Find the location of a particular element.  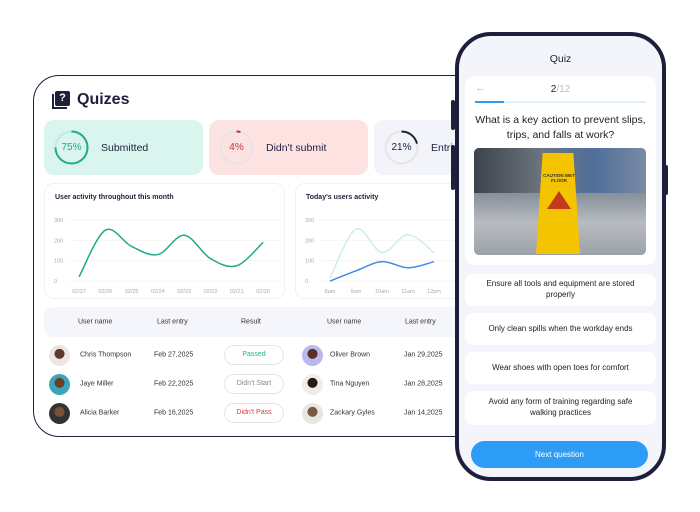

result-badge: Didn't Pass is located at coordinates (254, 413).